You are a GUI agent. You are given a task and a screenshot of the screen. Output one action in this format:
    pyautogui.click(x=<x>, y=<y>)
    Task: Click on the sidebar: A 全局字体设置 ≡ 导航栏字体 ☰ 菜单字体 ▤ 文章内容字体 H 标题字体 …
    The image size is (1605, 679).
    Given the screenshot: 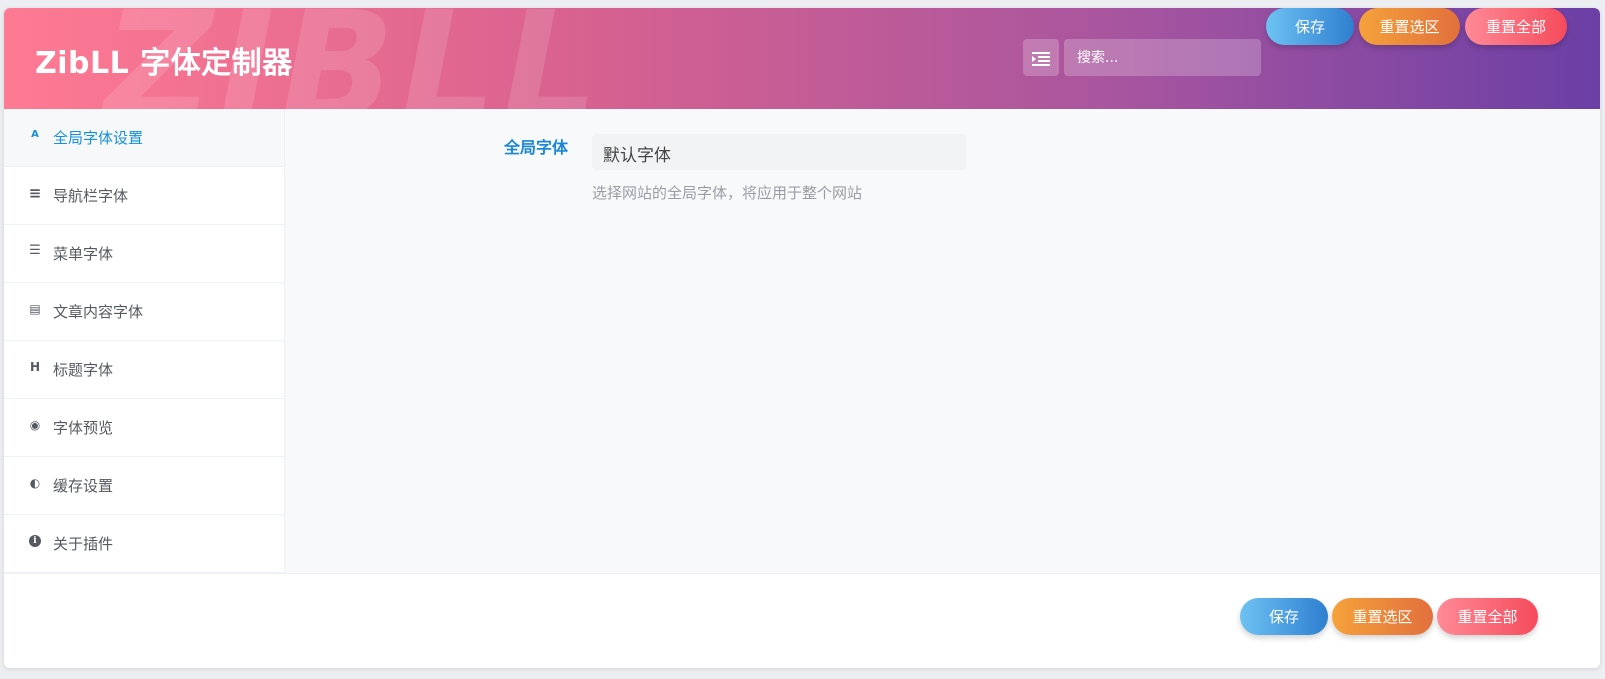 What is the action you would take?
    pyautogui.click(x=144, y=341)
    